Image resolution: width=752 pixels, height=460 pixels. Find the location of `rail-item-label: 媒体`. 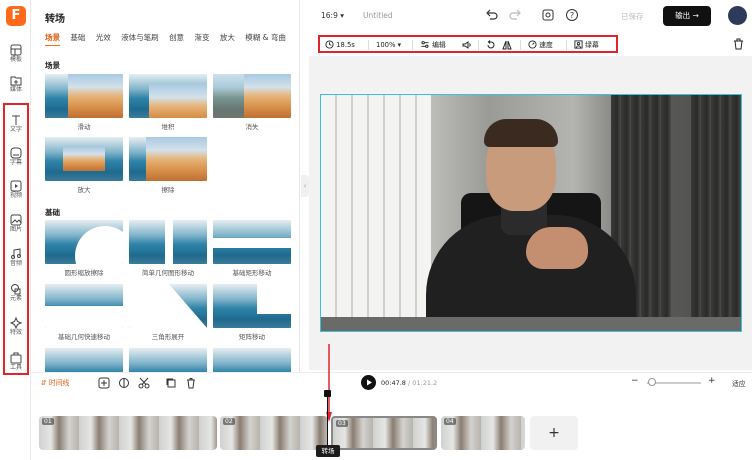

rail-item-label: 媒体 is located at coordinates (15, 89).